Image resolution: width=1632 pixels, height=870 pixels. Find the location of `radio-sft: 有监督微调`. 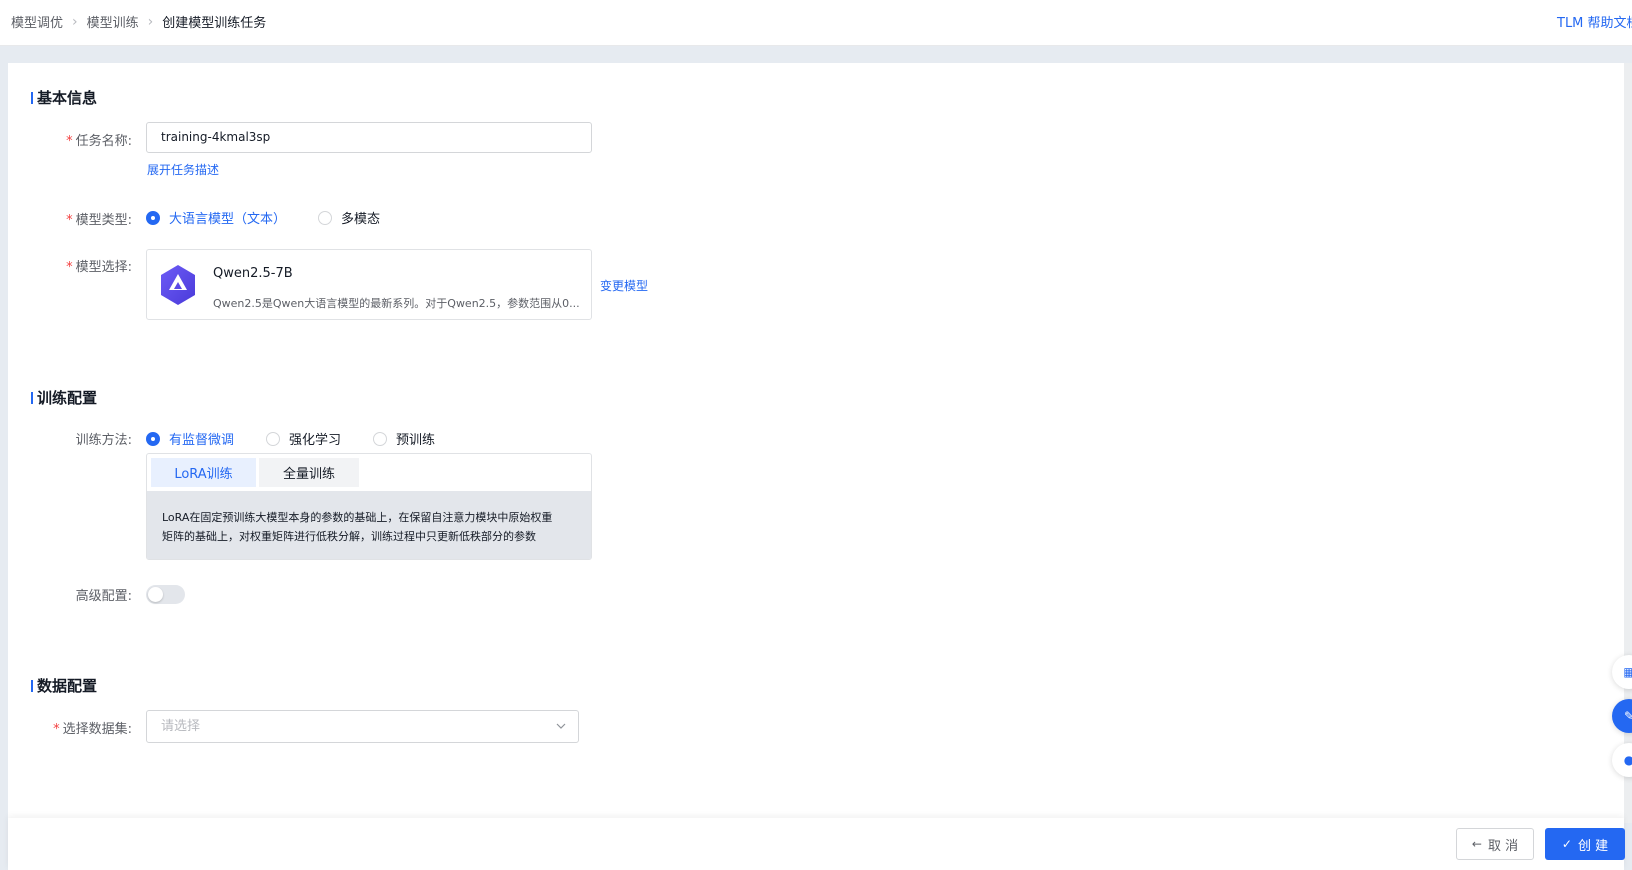

radio-sft: 有监督微调 is located at coordinates (190, 438).